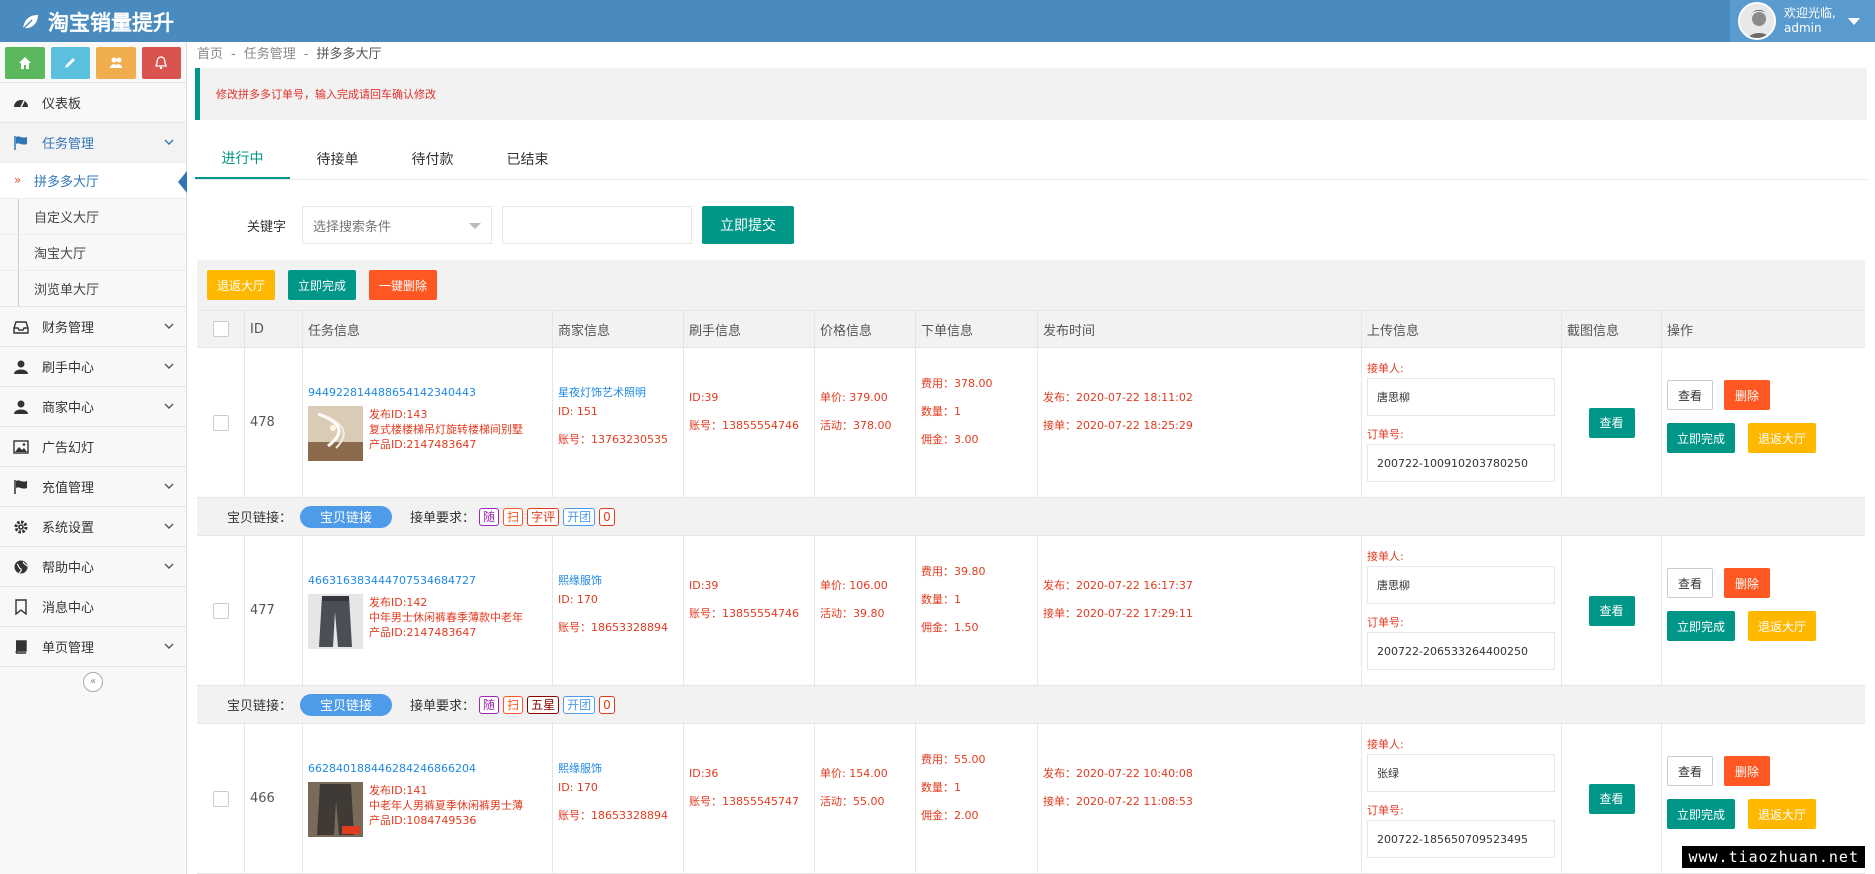  Describe the element at coordinates (397, 225) in the screenshot. I see `search-condition-select: 选择搜索条件` at that location.